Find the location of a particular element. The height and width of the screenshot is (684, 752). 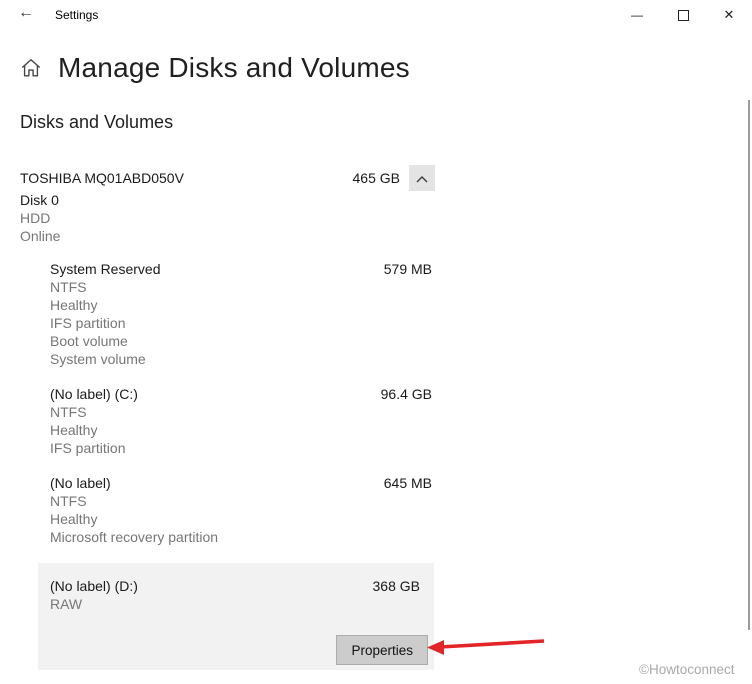

volume-detail: System volume is located at coordinates (98, 359).